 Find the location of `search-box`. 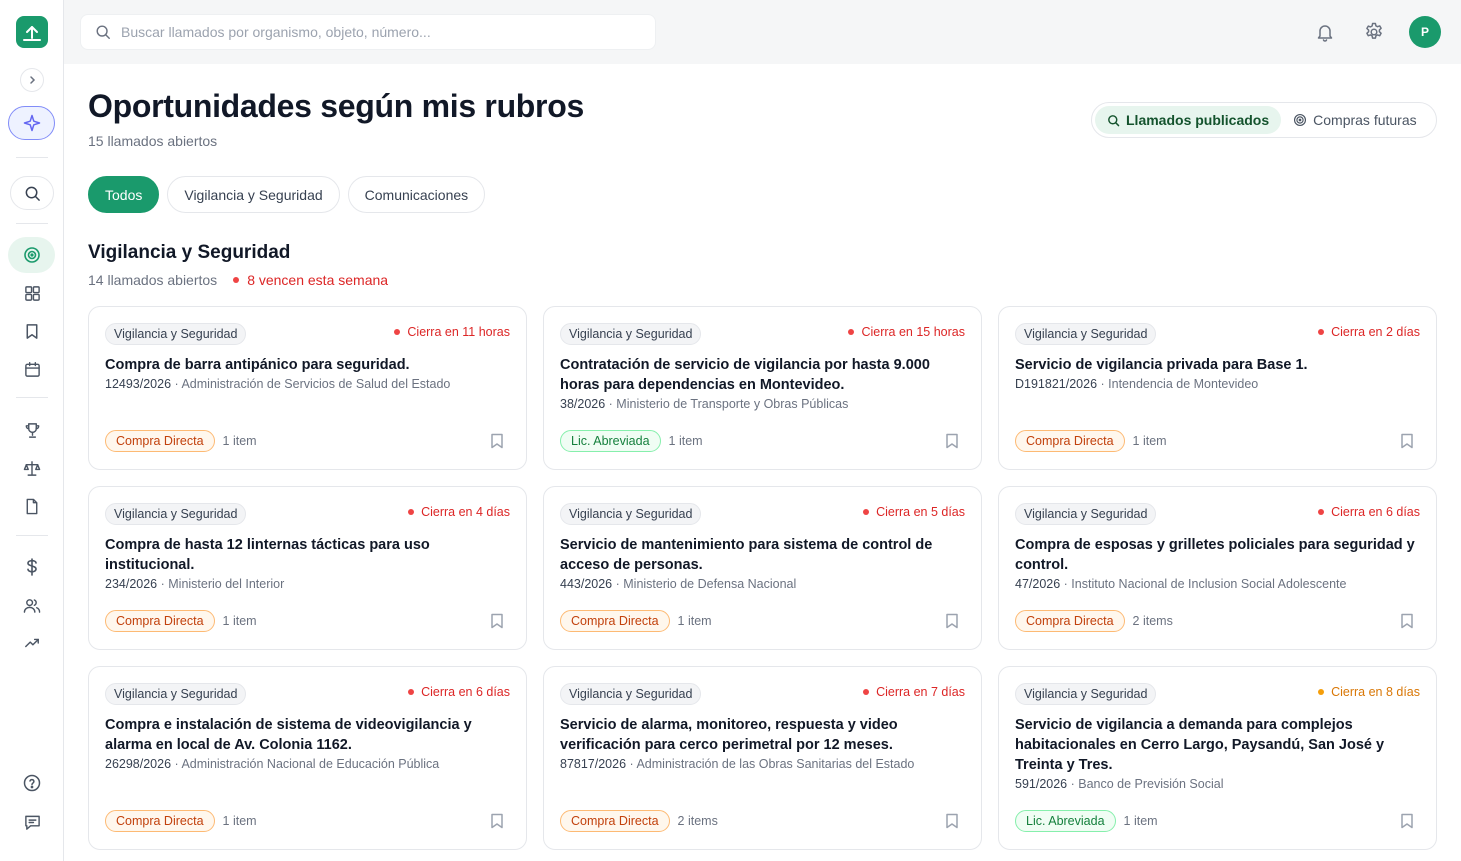

search-box is located at coordinates (368, 32).